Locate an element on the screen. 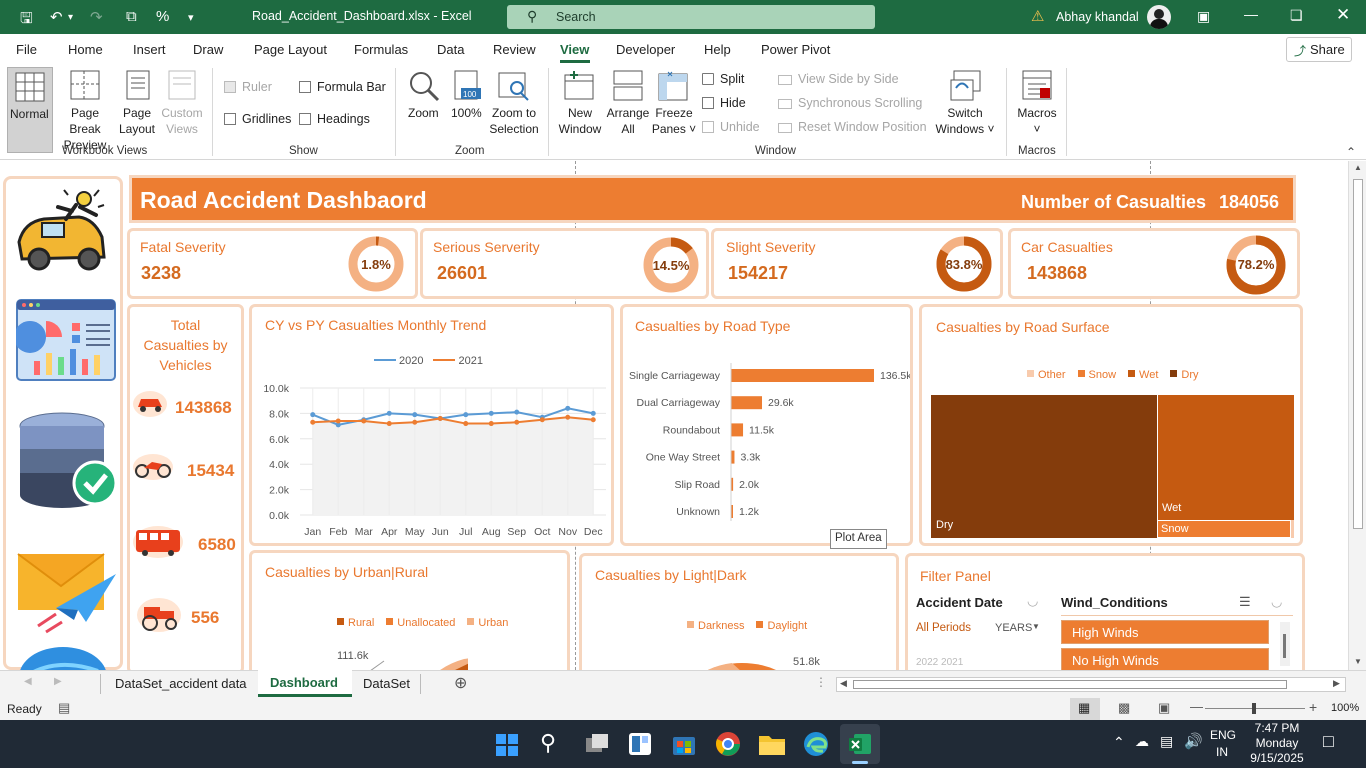 The height and width of the screenshot is (768, 1366). percent-icon: % is located at coordinates (162, 16).